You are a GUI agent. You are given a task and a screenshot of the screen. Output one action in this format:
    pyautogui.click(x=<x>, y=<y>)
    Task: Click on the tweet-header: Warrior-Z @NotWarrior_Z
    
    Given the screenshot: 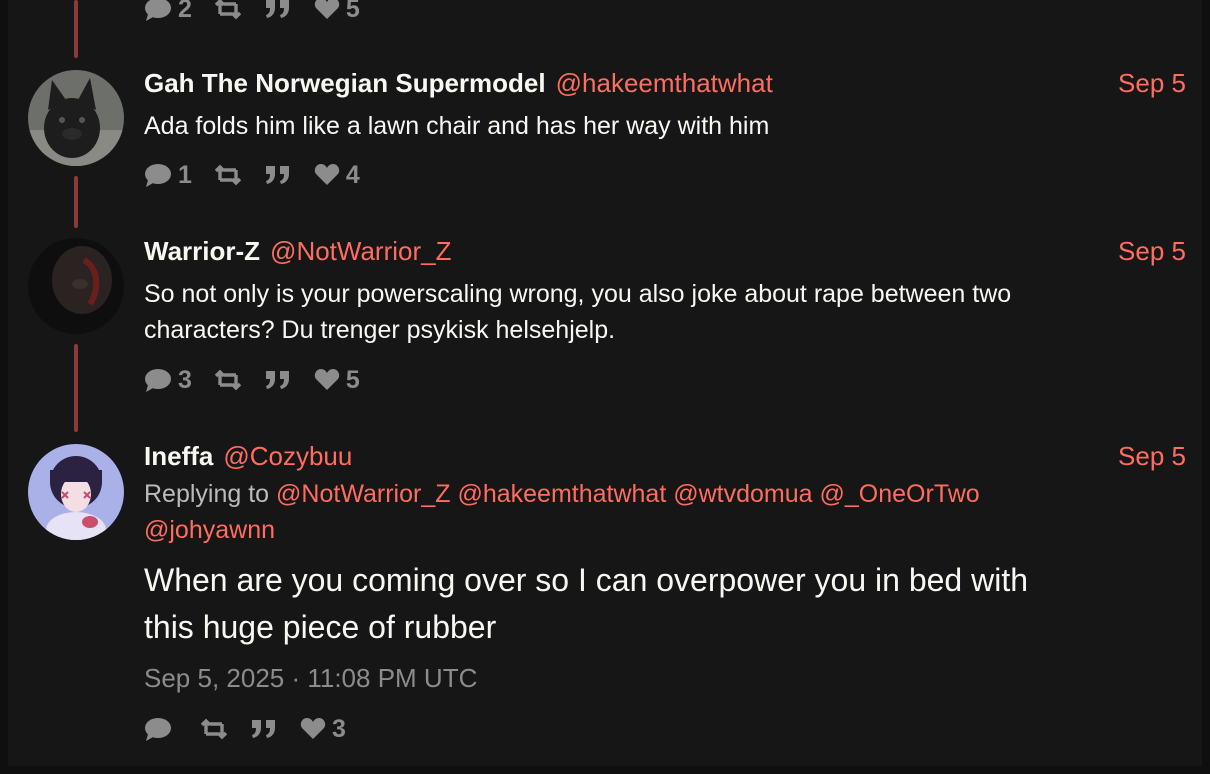 What is the action you would take?
    pyautogui.click(x=298, y=251)
    